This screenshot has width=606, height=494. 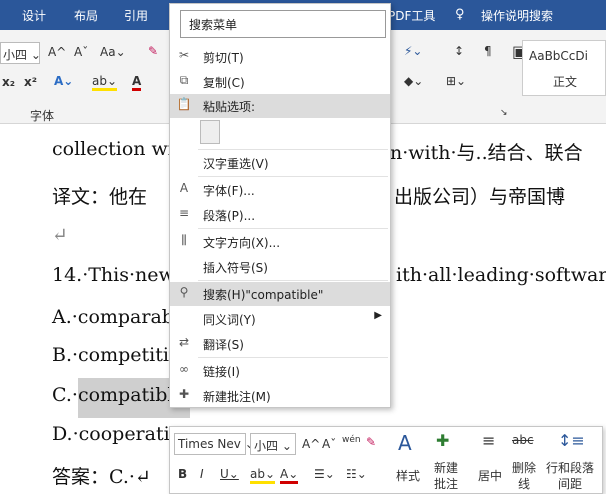 What do you see at coordinates (202, 474) in the screenshot?
I see `italic-icon: I` at bounding box center [202, 474].